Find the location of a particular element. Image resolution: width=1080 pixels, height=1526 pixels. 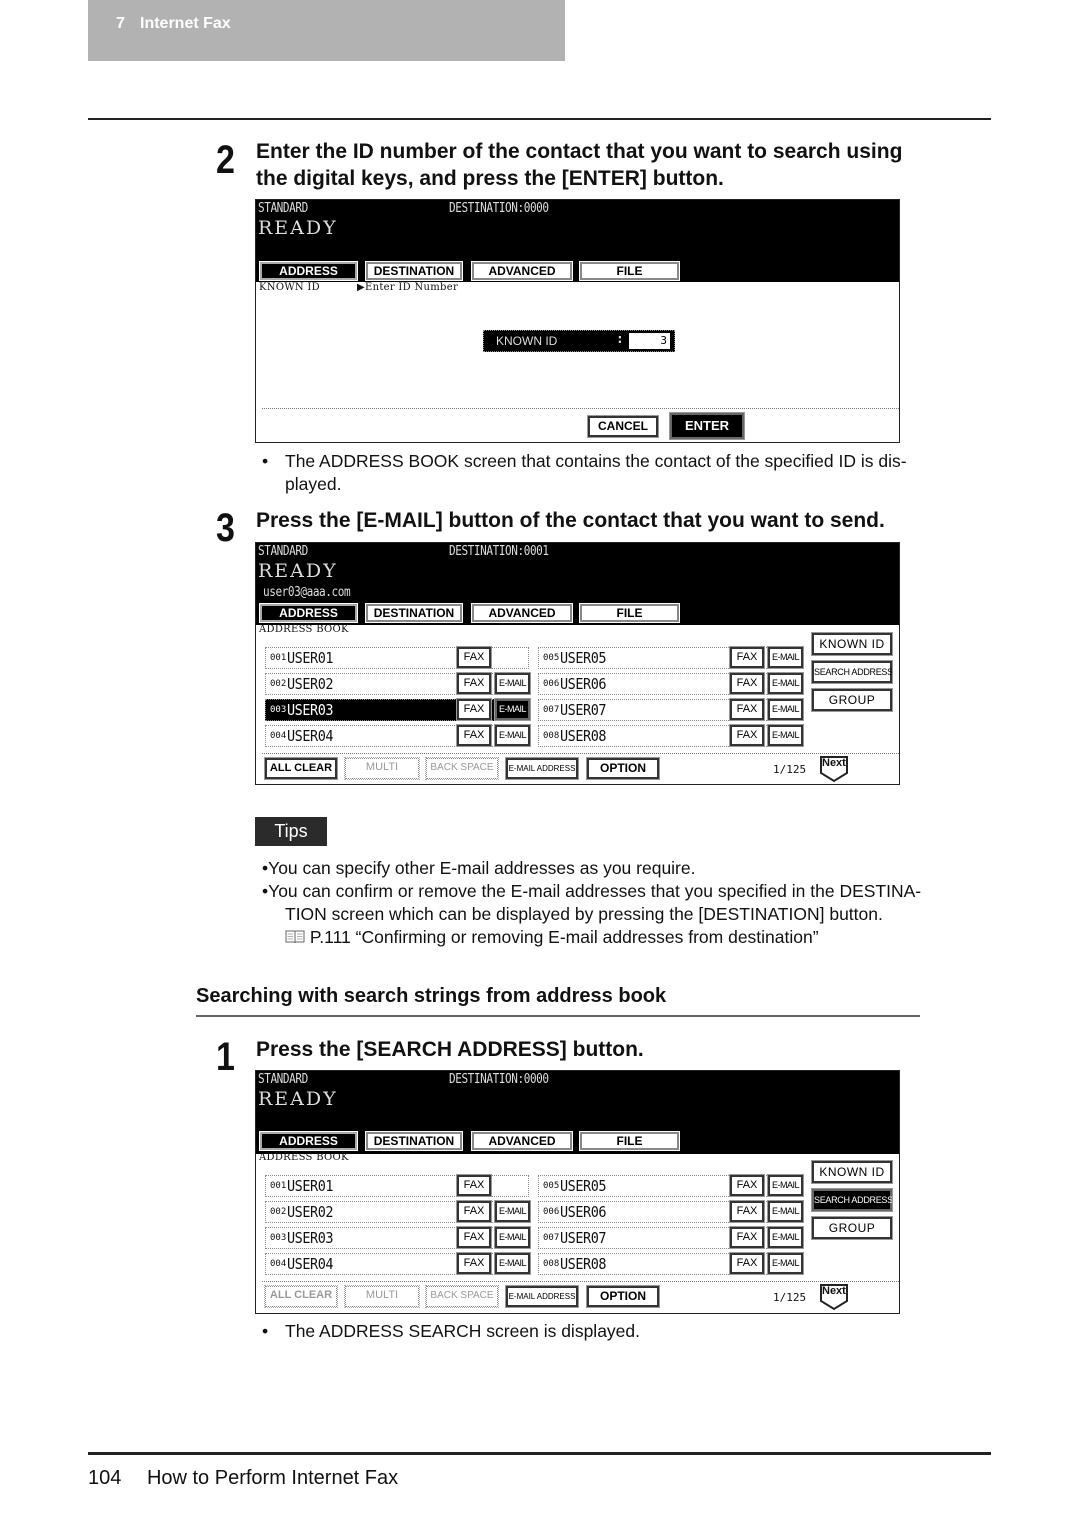

note-line: The ADDRESS SEARCH screen is displayed. is located at coordinates (462, 1331).